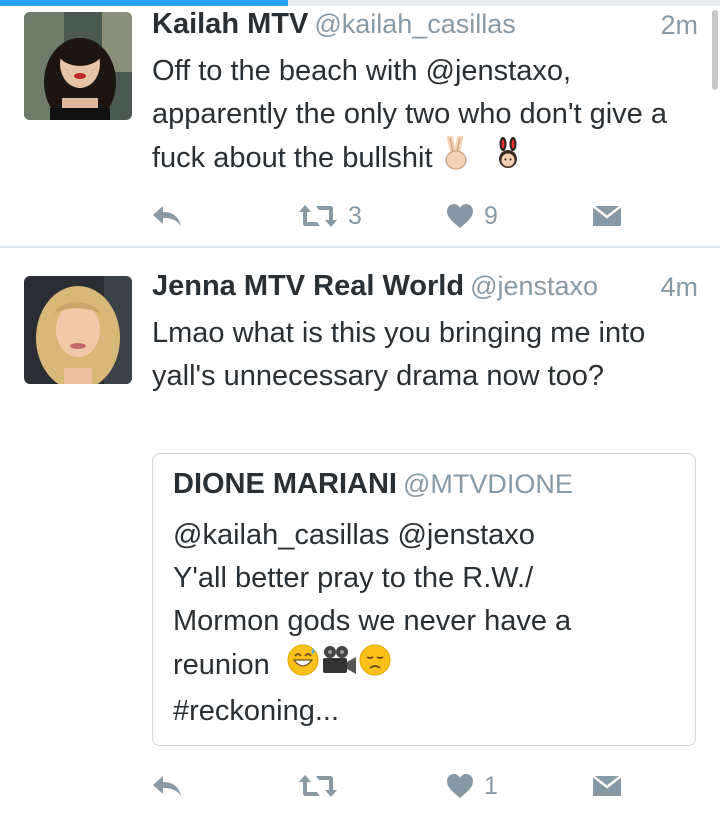  What do you see at coordinates (456, 159) in the screenshot?
I see `victory-hand-emoji` at bounding box center [456, 159].